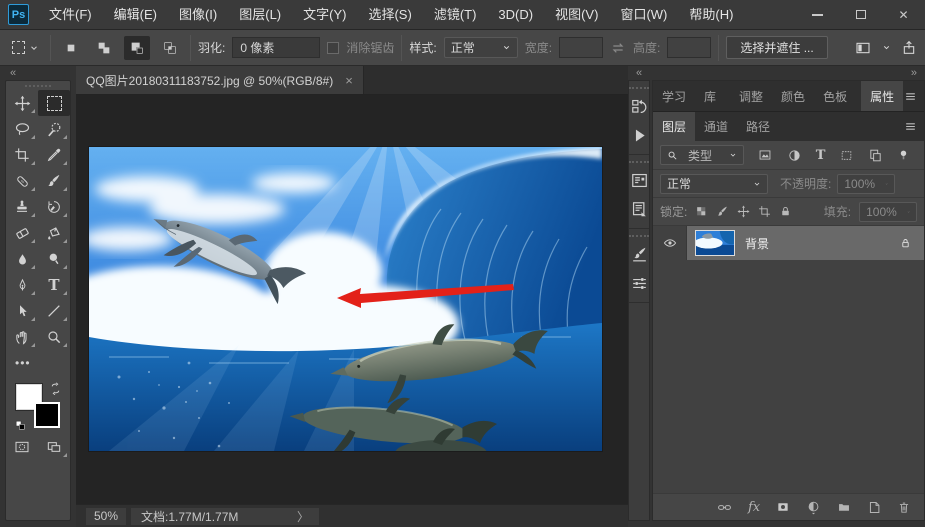 This screenshot has height=527, width=925. Describe the element at coordinates (643, 14) in the screenshot. I see `menu-window: 窗口(W)` at that location.